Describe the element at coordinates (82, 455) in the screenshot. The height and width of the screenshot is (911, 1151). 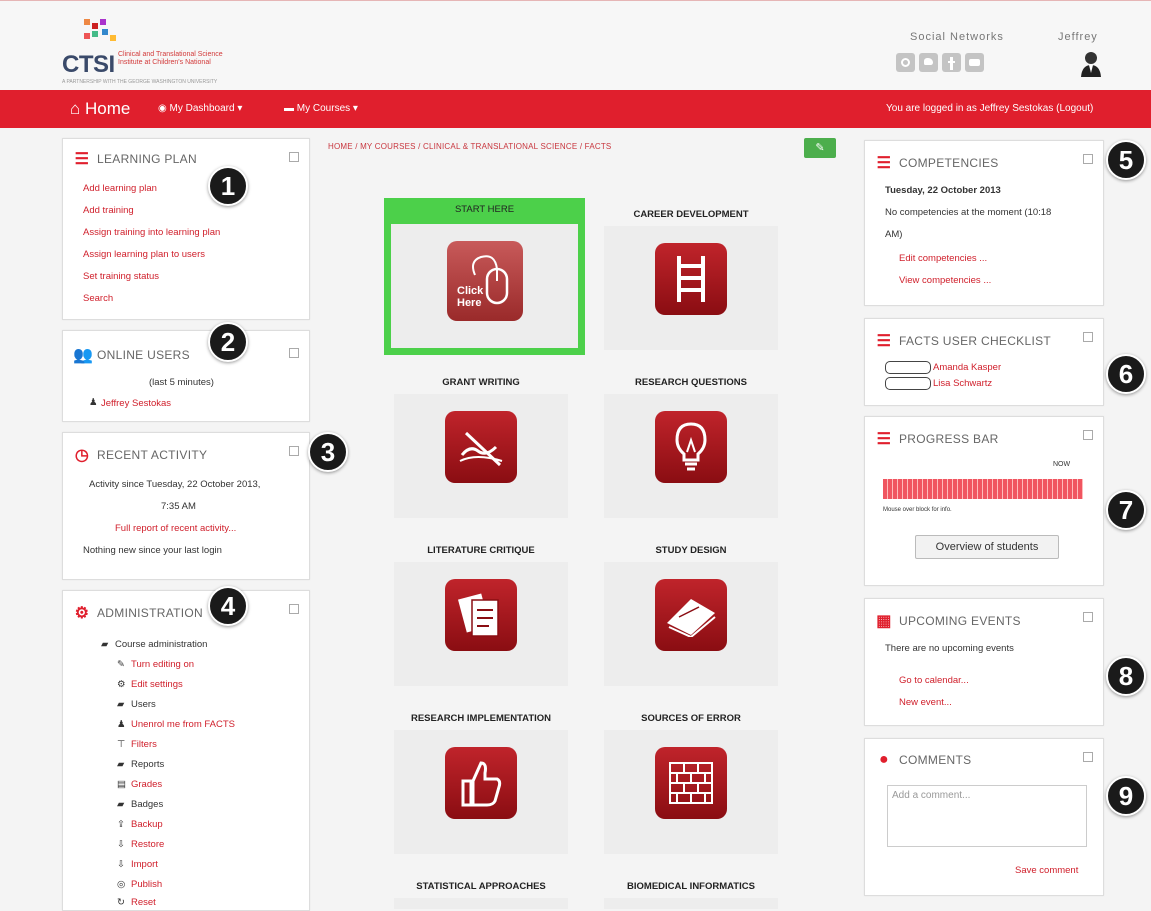
I see `clock-icon: ◷` at that location.